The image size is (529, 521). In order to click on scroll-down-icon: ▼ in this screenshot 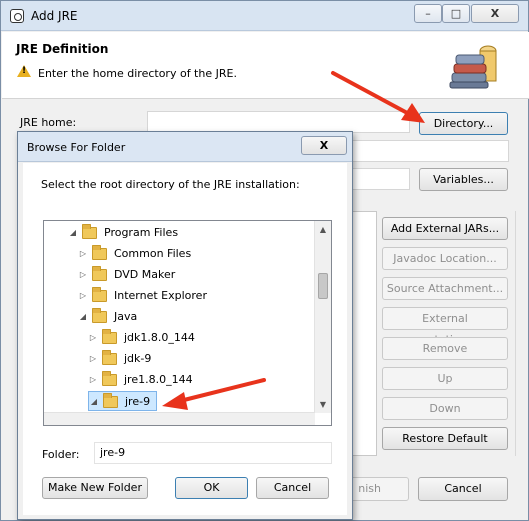, I will do `click(323, 404)`.